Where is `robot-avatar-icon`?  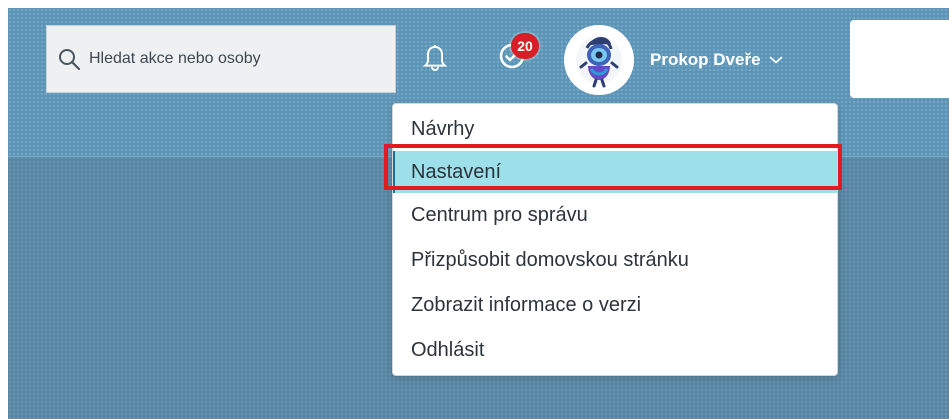
robot-avatar-icon is located at coordinates (599, 62).